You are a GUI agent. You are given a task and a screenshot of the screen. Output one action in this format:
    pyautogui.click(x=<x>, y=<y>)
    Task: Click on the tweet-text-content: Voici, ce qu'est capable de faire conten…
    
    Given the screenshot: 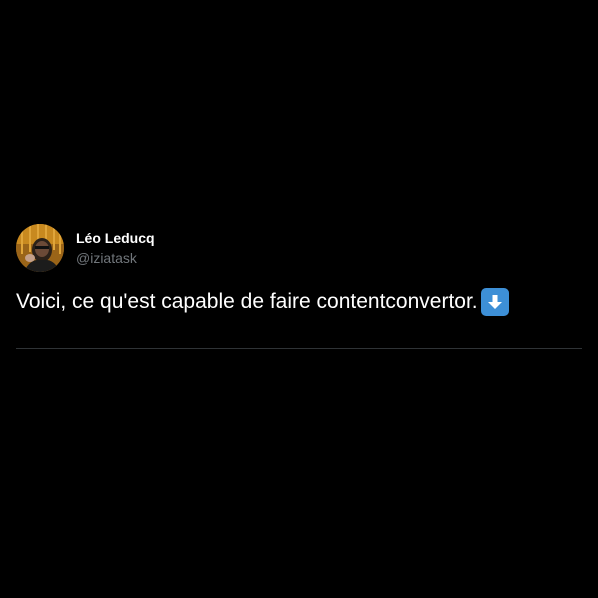 What is the action you would take?
    pyautogui.click(x=247, y=301)
    